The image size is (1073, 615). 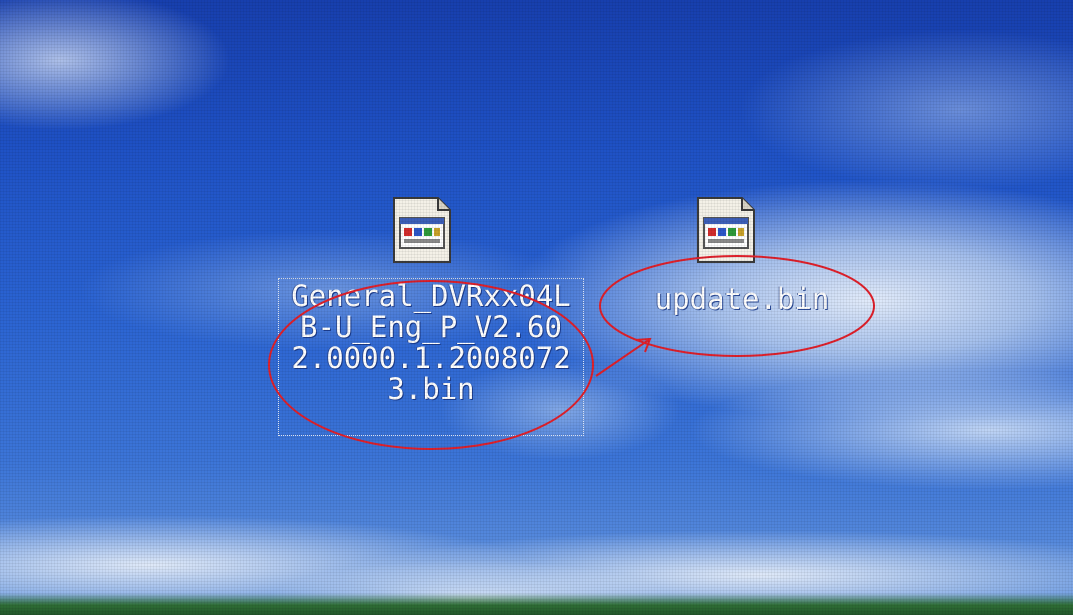 What do you see at coordinates (643, 345) in the screenshot?
I see `arrow-head` at bounding box center [643, 345].